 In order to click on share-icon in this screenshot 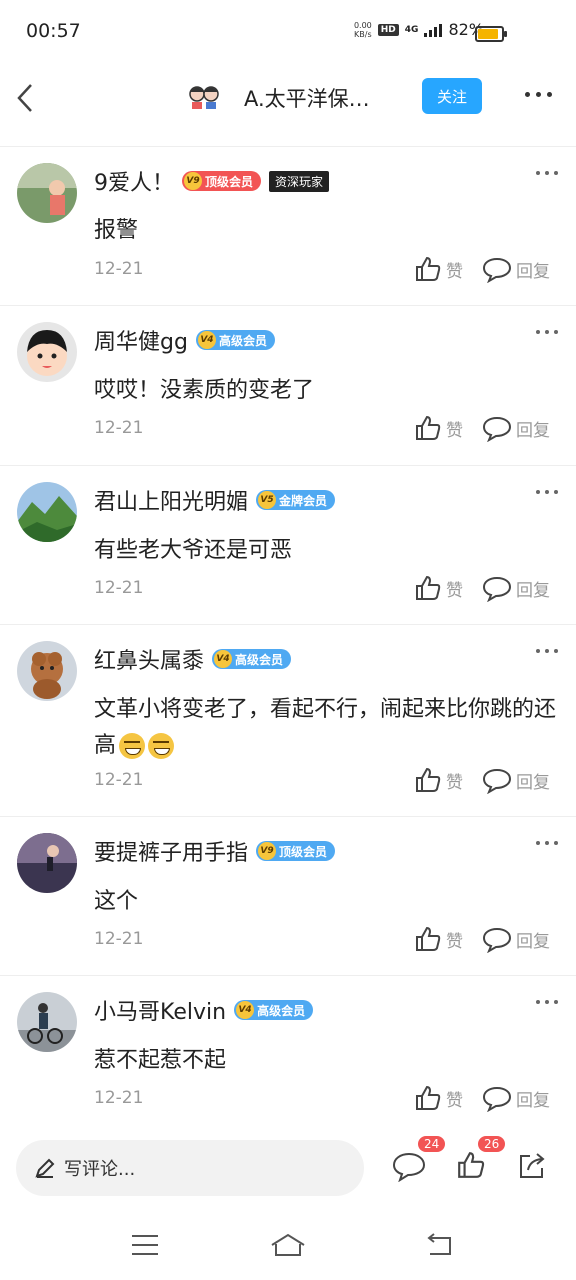, I will do `click(532, 1165)`.